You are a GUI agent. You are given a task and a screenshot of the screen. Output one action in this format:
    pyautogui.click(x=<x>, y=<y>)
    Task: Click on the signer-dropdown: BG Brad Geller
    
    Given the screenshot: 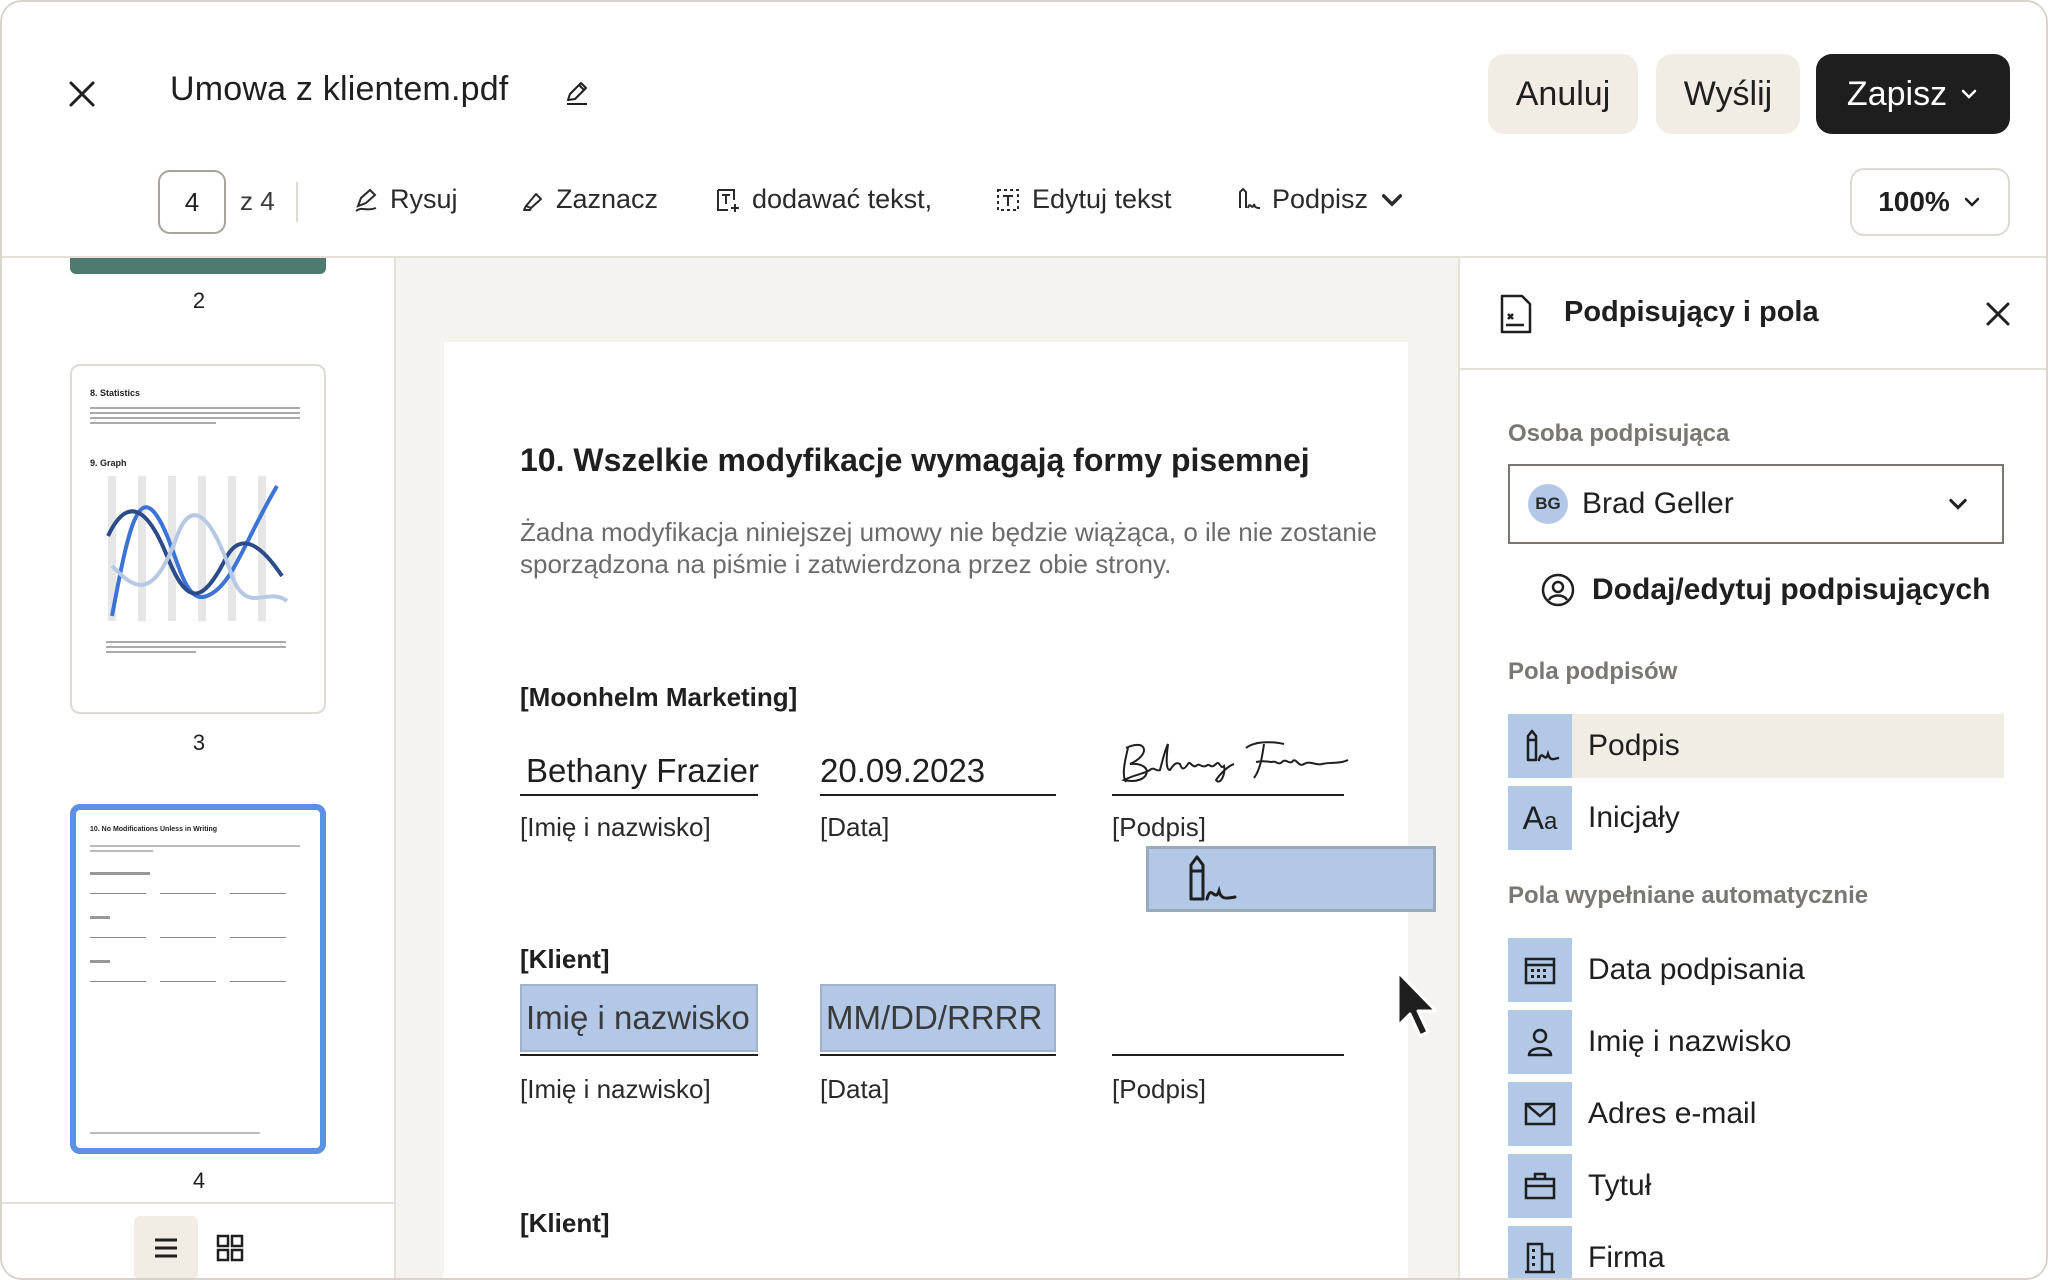 What is the action you would take?
    pyautogui.click(x=1756, y=504)
    